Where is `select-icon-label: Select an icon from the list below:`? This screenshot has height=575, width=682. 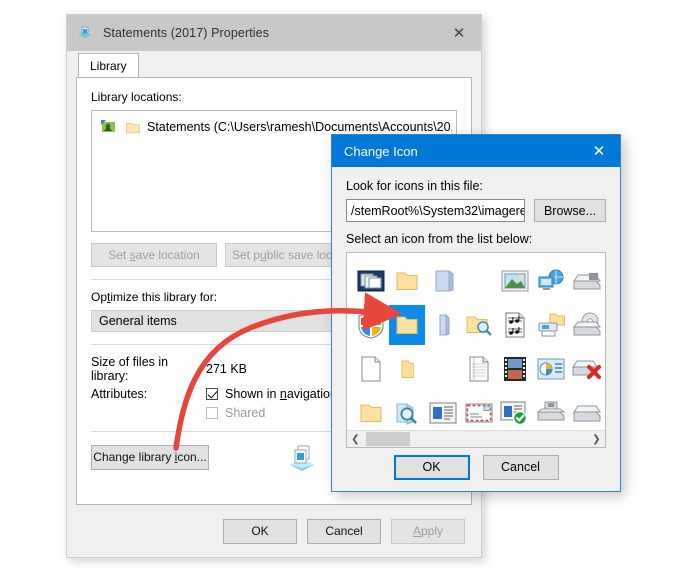 select-icon-label: Select an icon from the list below: is located at coordinates (439, 239).